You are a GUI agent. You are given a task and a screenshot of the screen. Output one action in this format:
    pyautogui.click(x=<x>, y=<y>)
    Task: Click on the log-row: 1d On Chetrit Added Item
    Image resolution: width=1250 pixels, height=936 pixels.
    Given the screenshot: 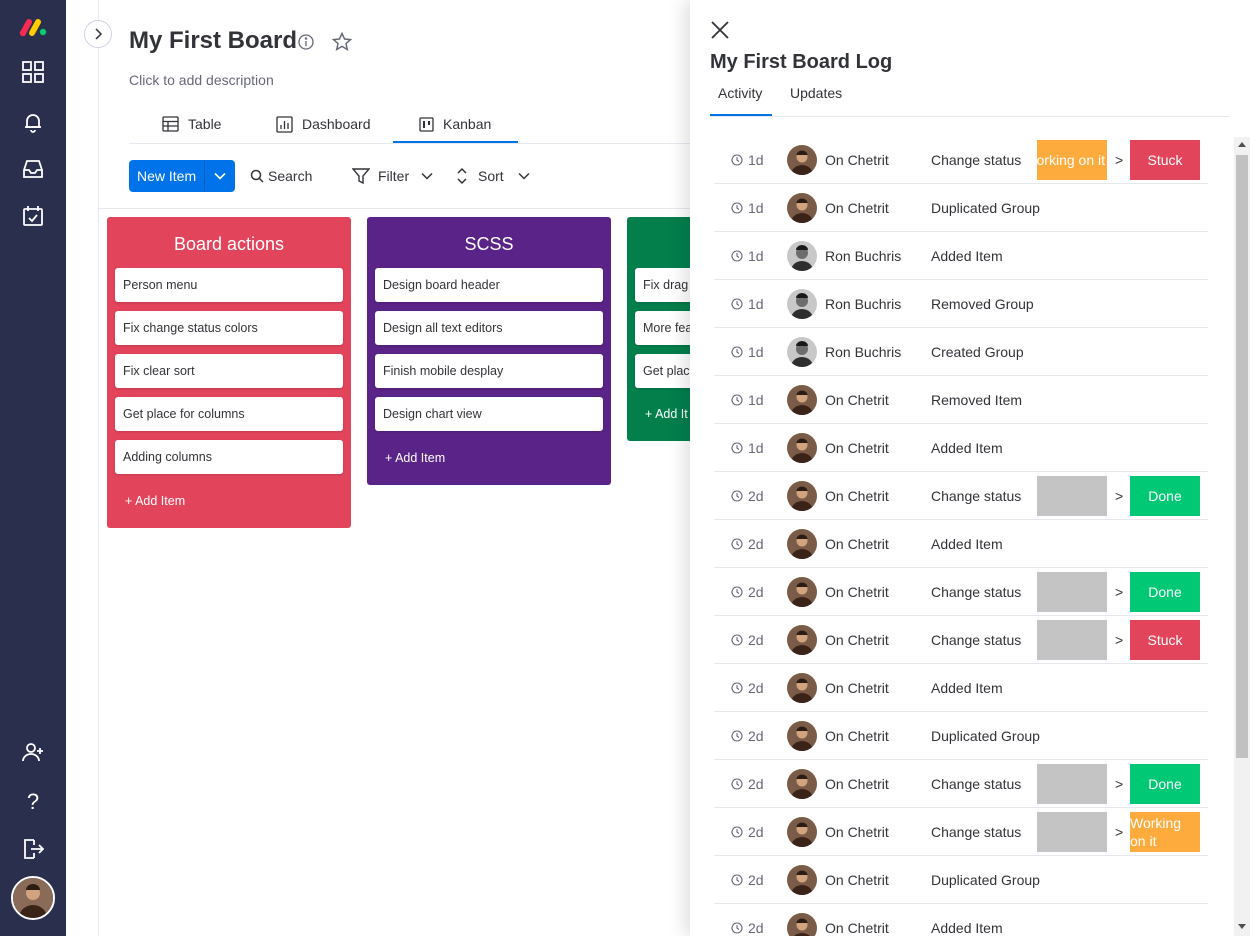 What is the action you would take?
    pyautogui.click(x=961, y=448)
    